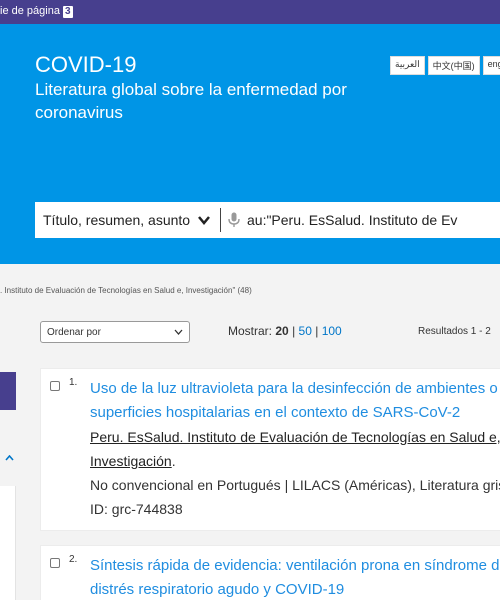 The height and width of the screenshot is (600, 500). Describe the element at coordinates (491, 65) in the screenshot. I see `lang-english: engl` at that location.